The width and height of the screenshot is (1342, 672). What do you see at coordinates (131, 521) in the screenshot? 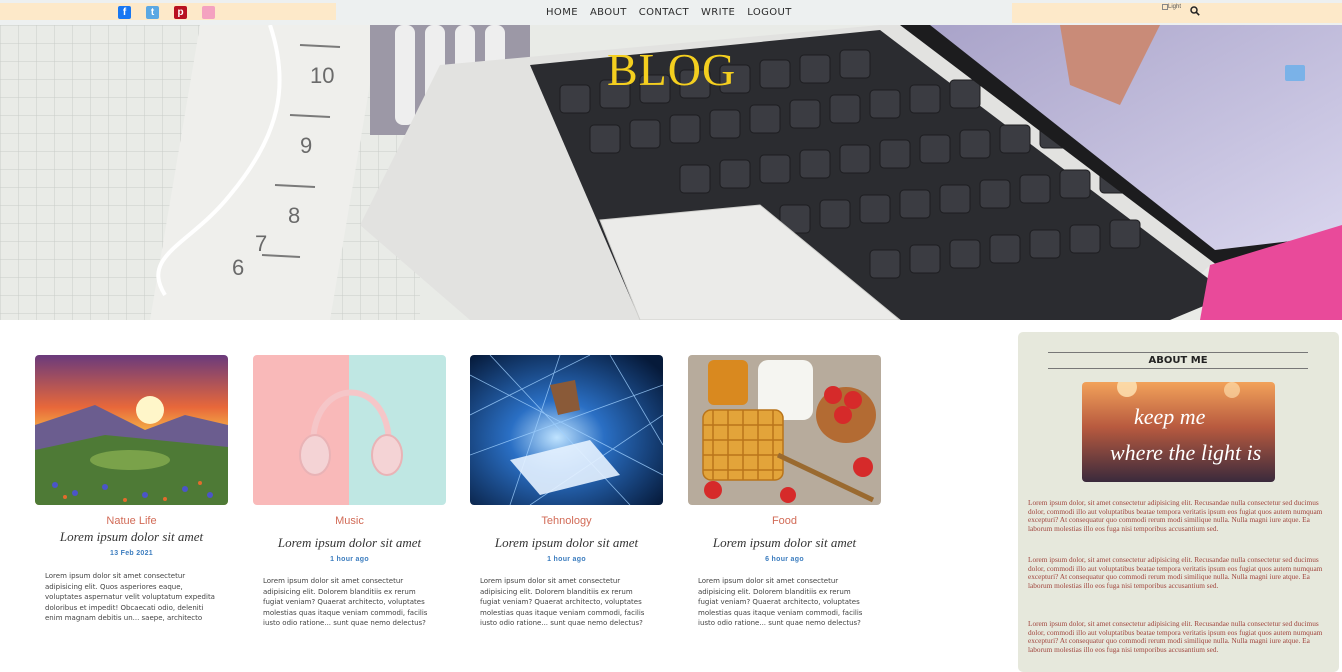
I see `post-category: Natue Life` at bounding box center [131, 521].